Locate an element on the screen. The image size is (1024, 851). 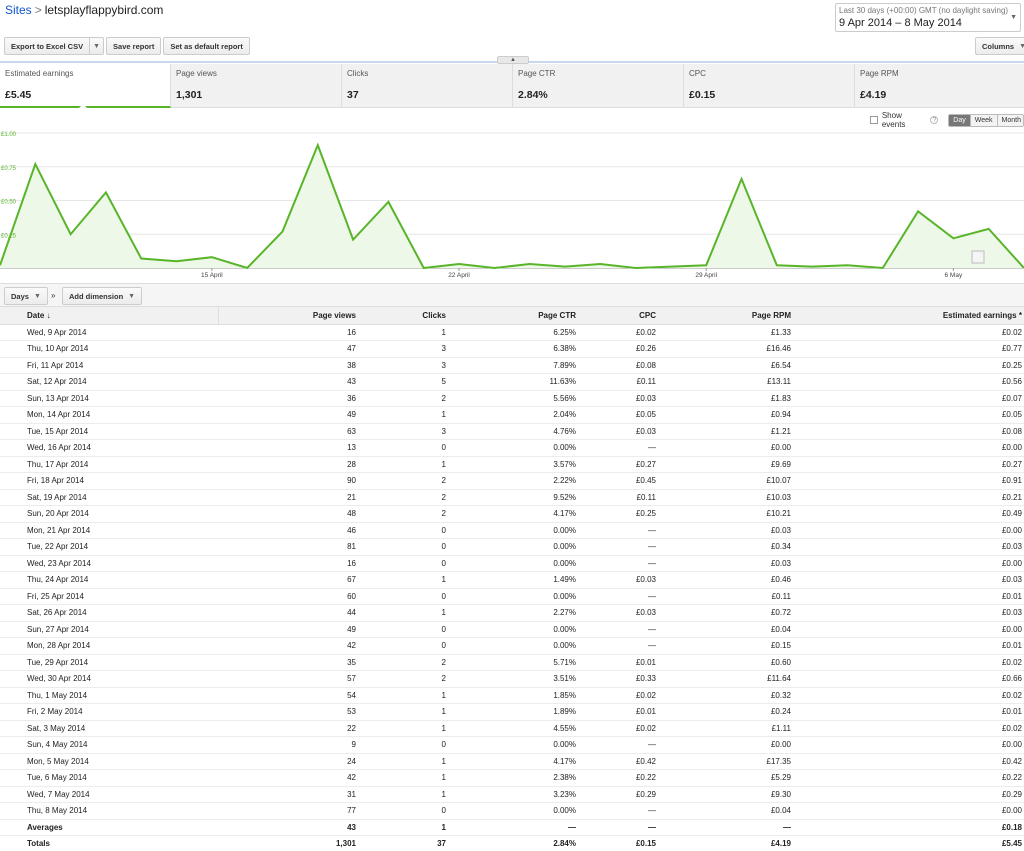
columns-button: Columns ▼ is located at coordinates (999, 46).